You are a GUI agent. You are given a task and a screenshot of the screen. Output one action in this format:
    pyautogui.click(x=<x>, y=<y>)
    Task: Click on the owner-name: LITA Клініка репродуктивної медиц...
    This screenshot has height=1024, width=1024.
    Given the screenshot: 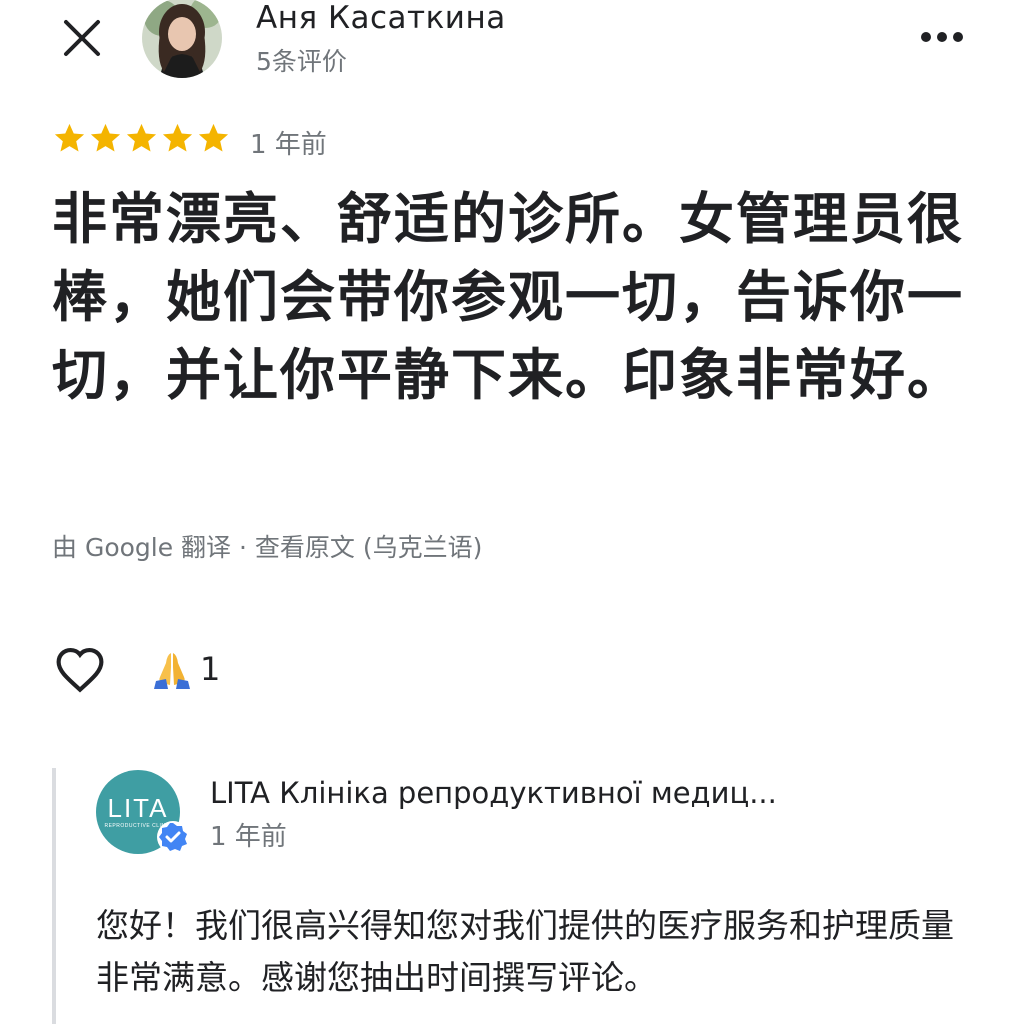 What is the action you would take?
    pyautogui.click(x=540, y=793)
    